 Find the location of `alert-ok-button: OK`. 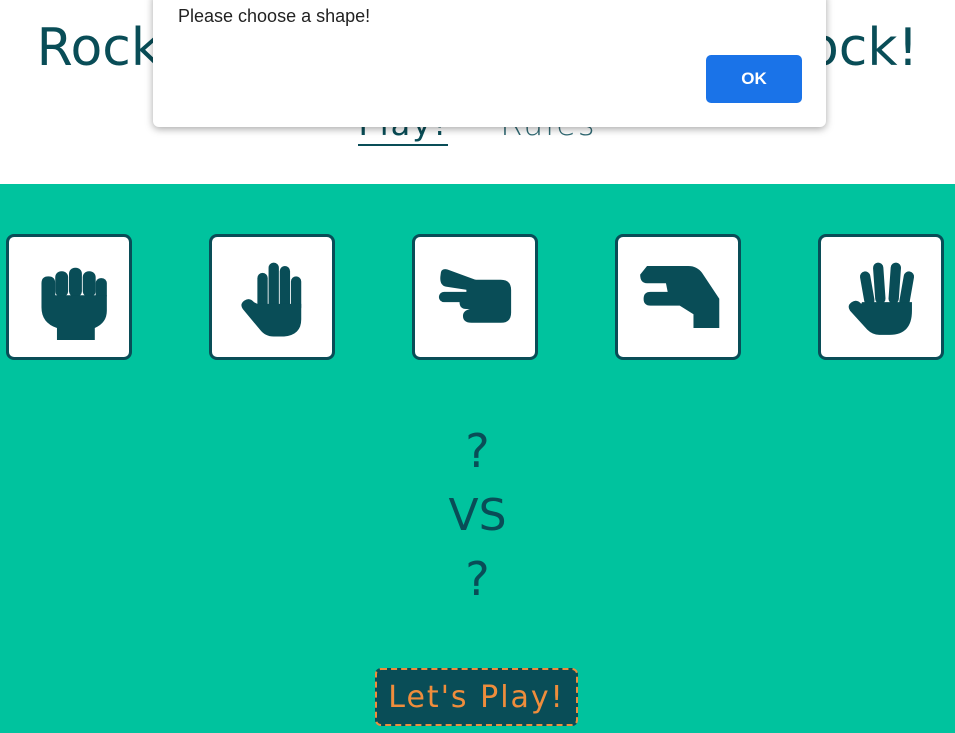

alert-ok-button: OK is located at coordinates (754, 79).